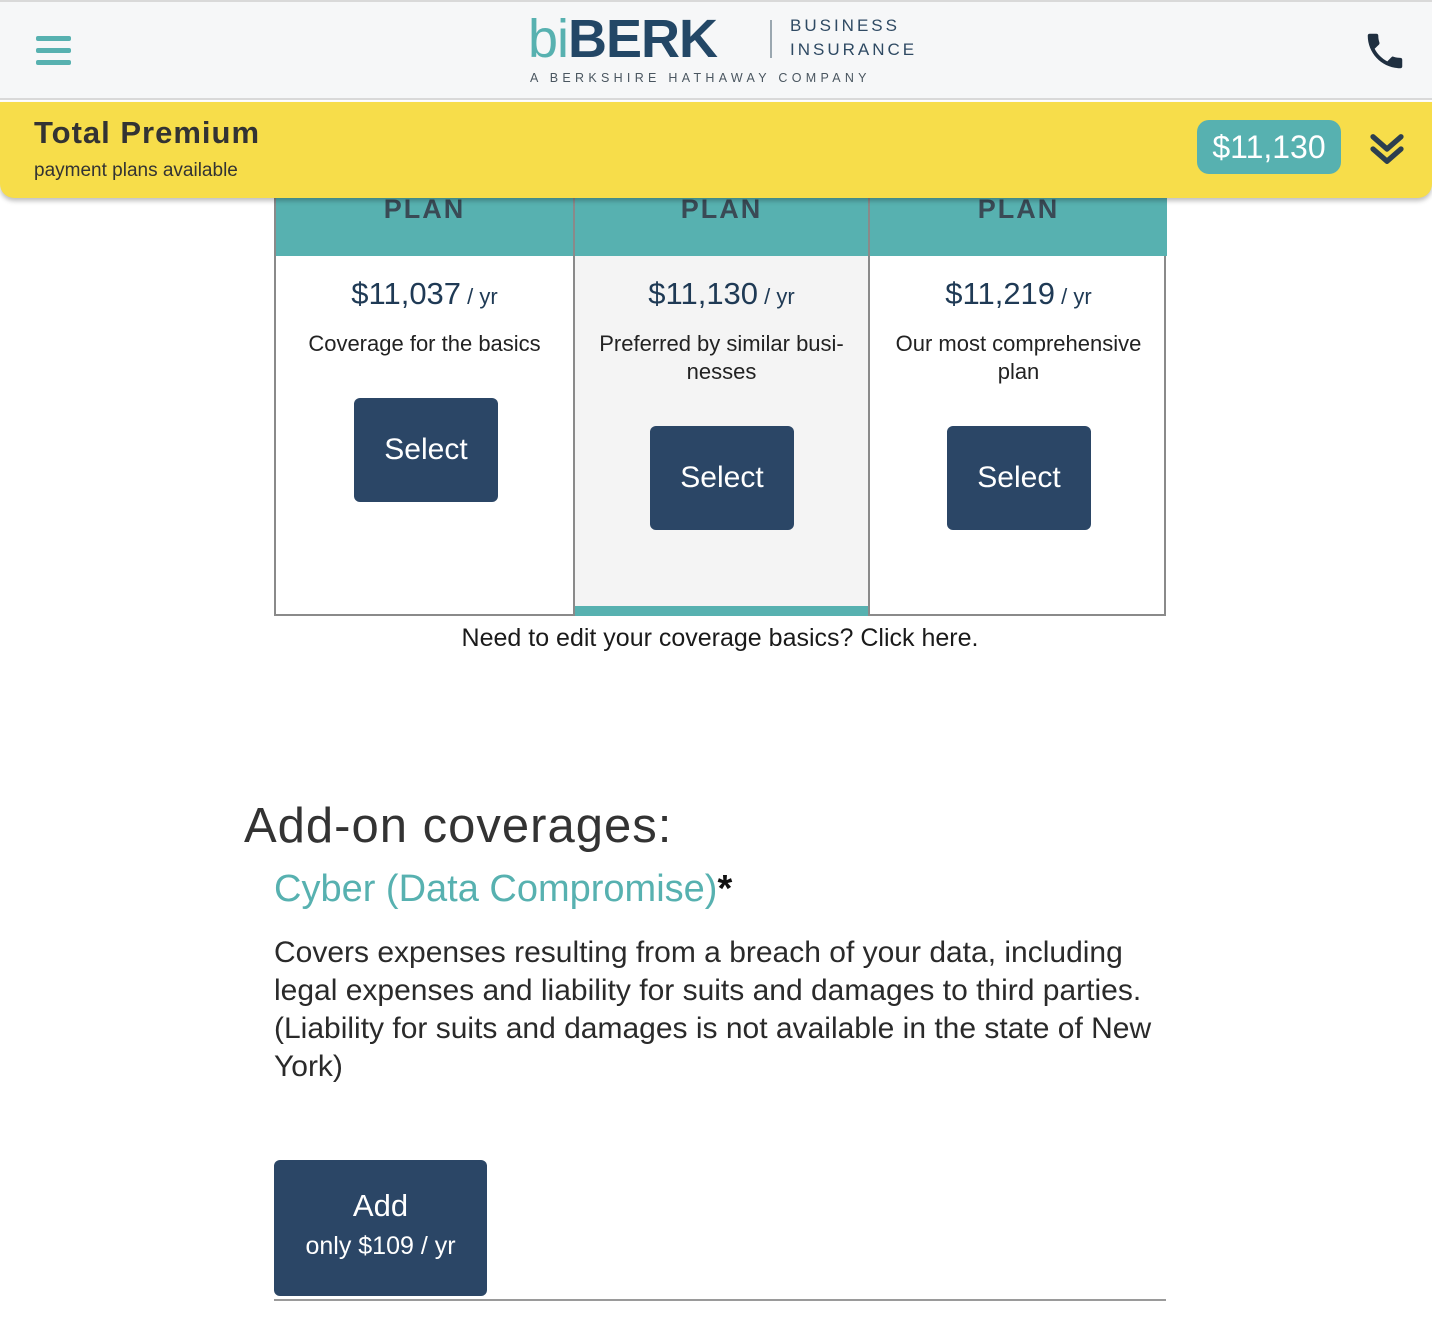 The width and height of the screenshot is (1432, 1324). What do you see at coordinates (1269, 147) in the screenshot?
I see `total-premium-amount: $11,130` at bounding box center [1269, 147].